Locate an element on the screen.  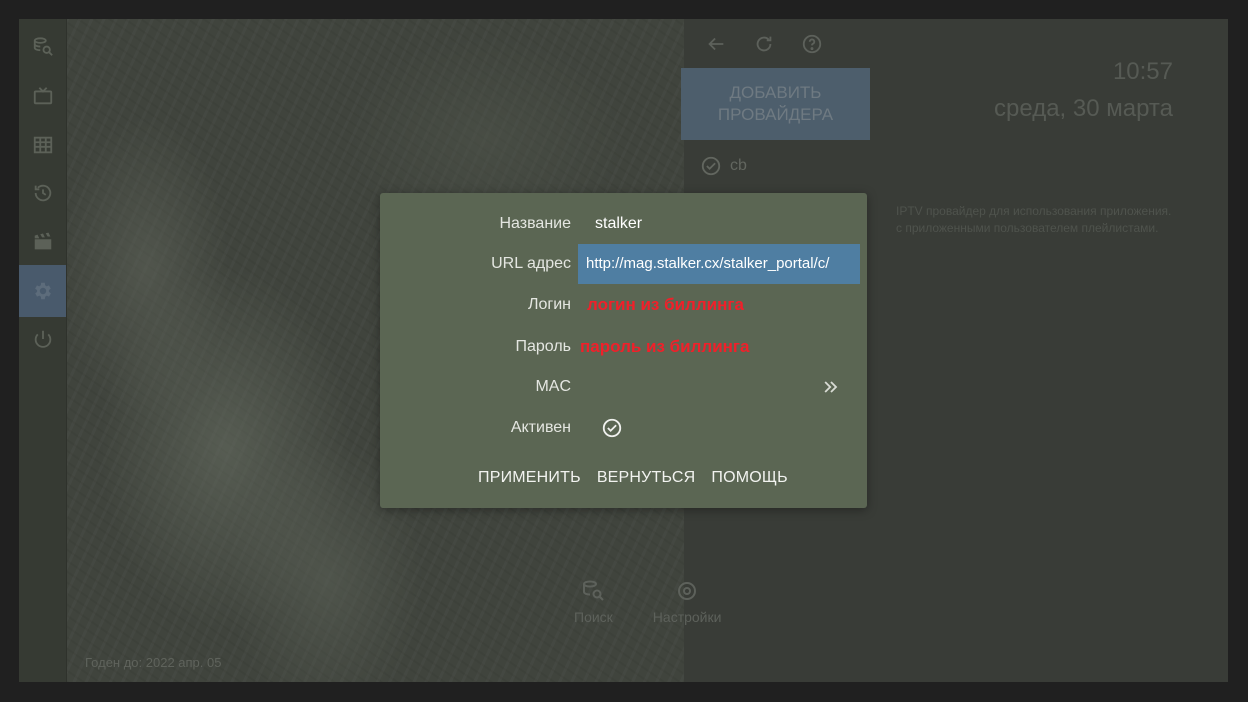
password-field: пароль из биллинга is located at coordinates (664, 347).